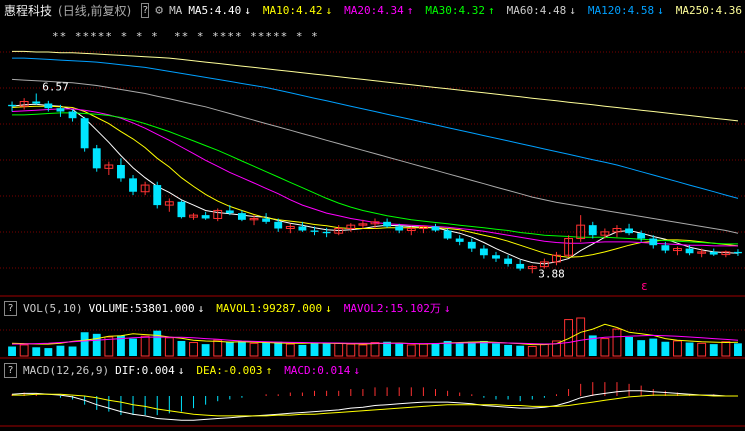 Image resolution: width=745 pixels, height=431 pixels. I want to click on dea-arrow: ↑, so click(269, 370).